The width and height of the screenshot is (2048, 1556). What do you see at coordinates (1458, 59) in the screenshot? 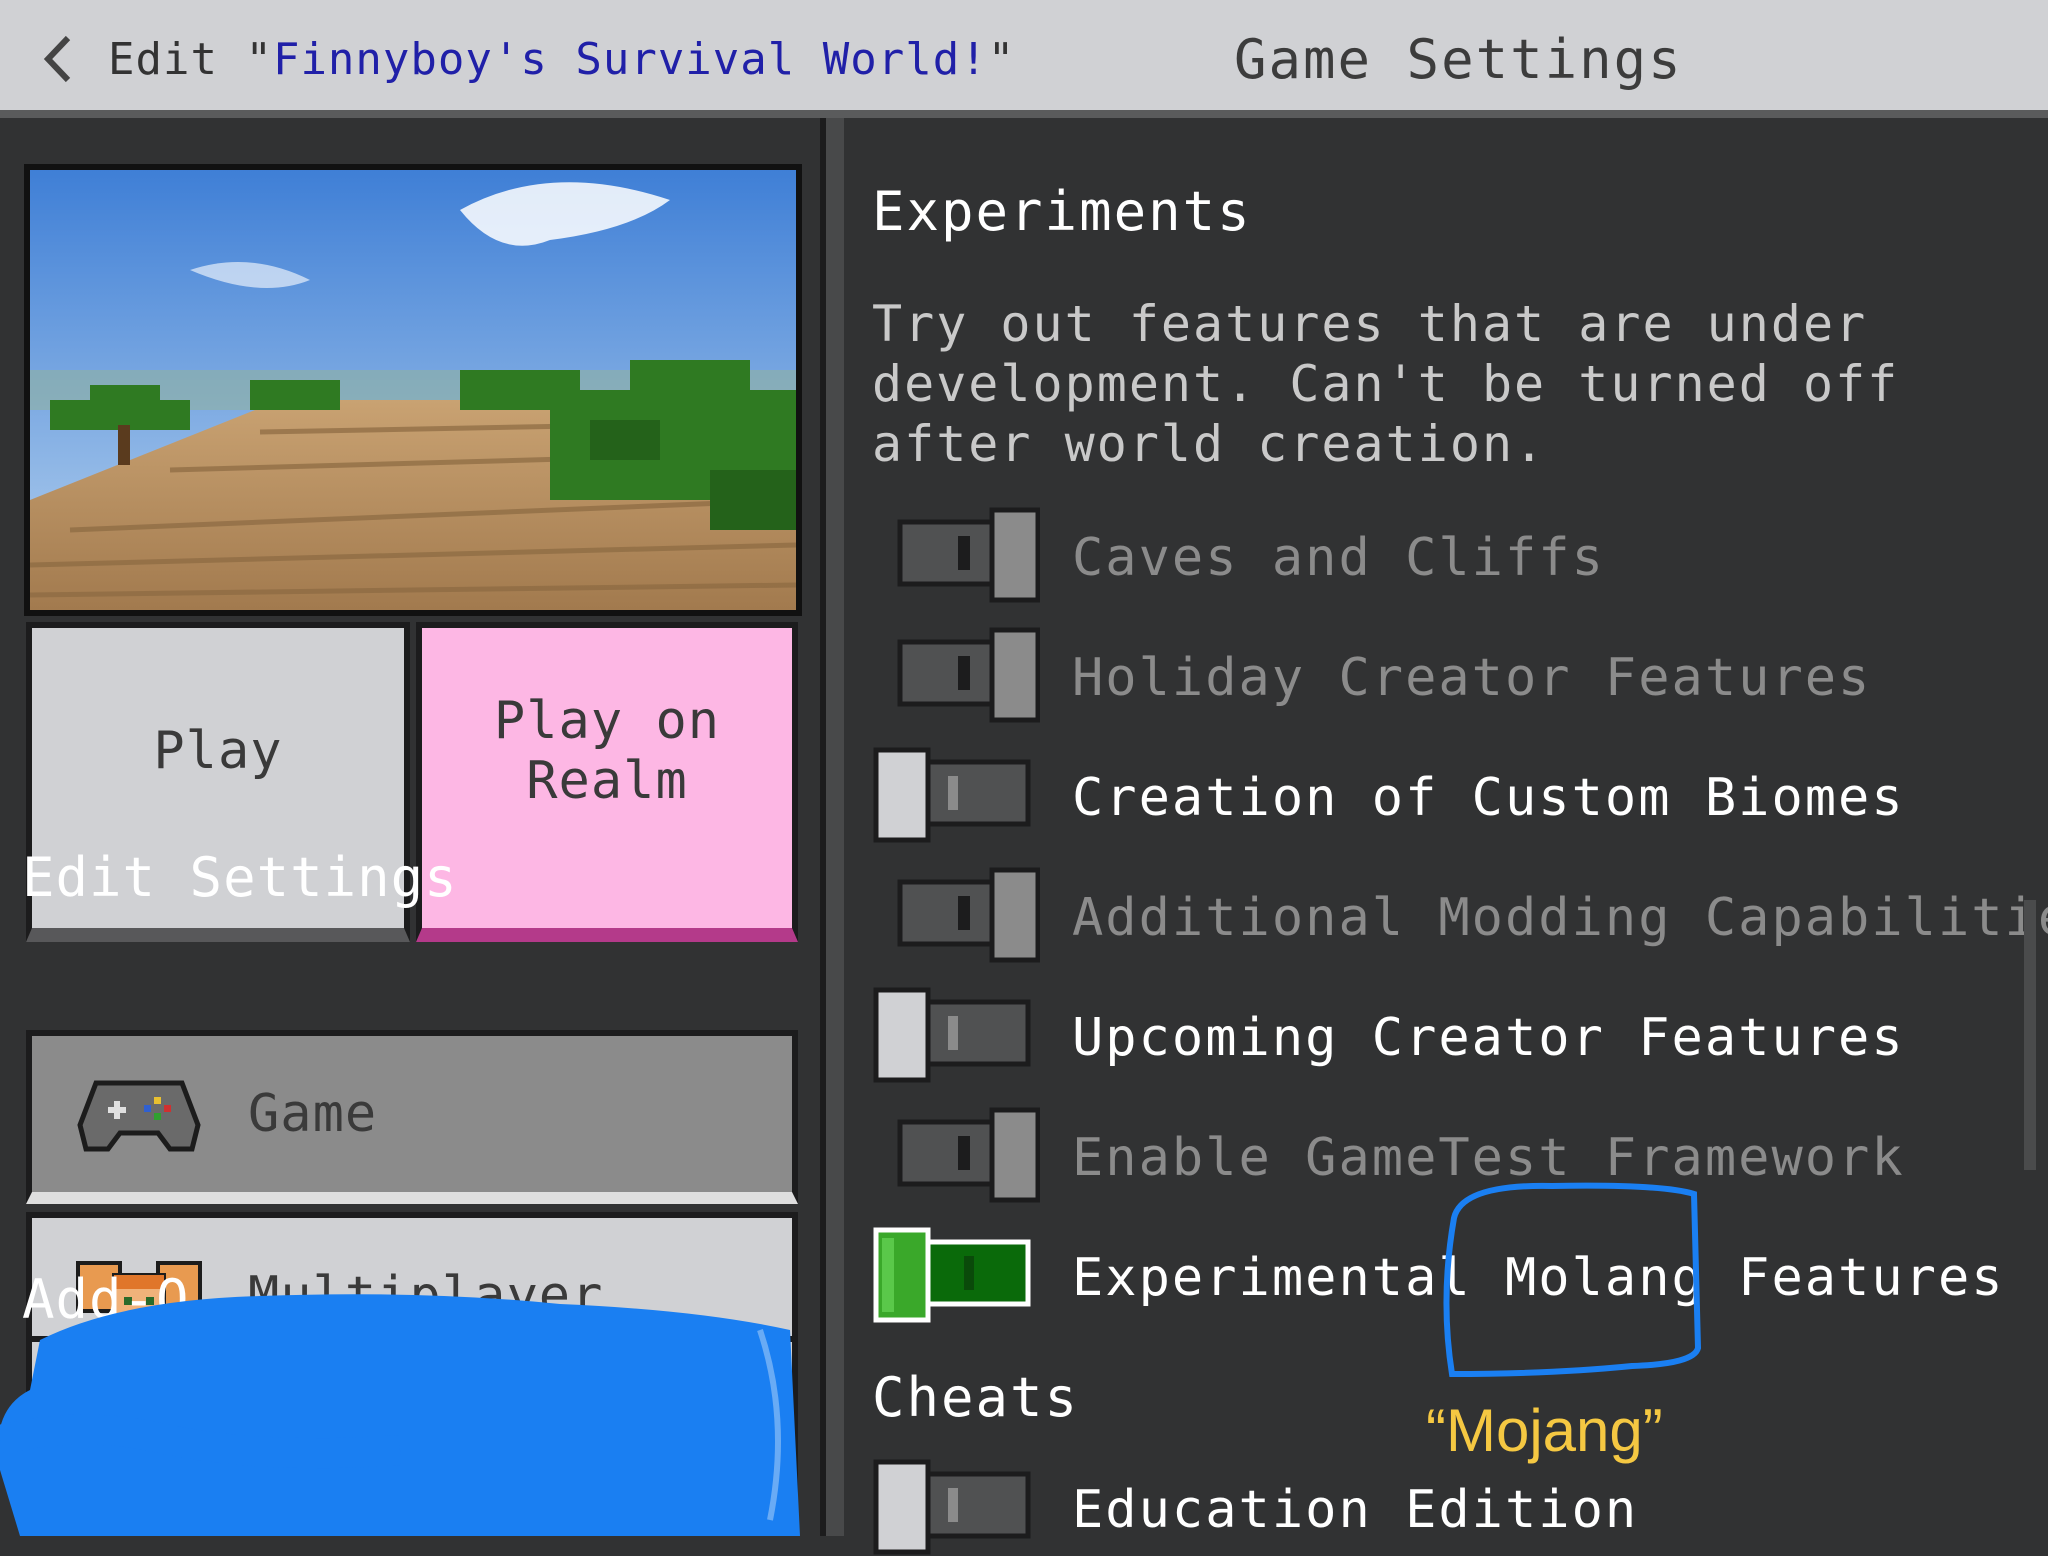
I see `page-title: Game Settings` at bounding box center [1458, 59].